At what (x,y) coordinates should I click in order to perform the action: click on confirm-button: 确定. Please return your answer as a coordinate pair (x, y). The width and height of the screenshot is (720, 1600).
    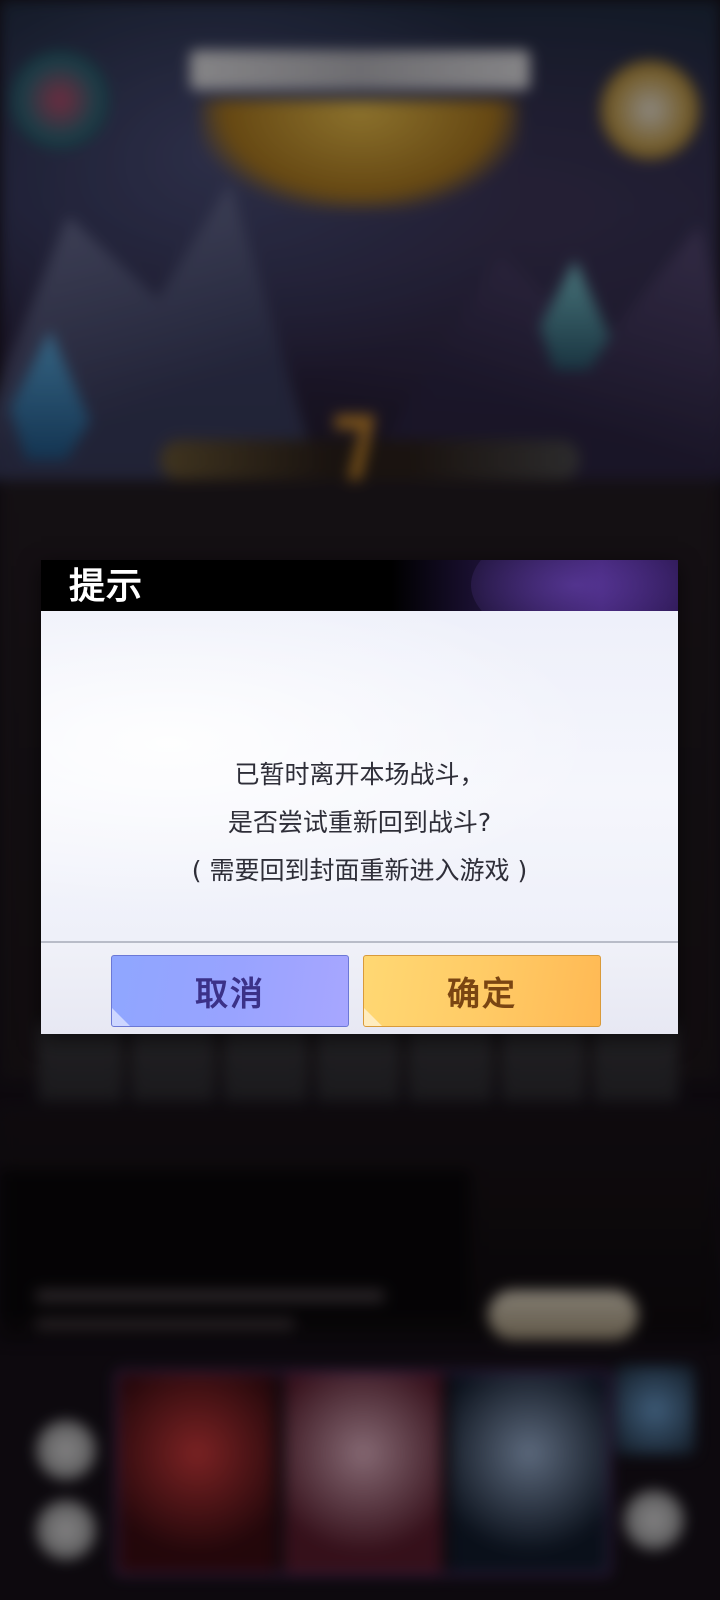
    Looking at the image, I should click on (482, 991).